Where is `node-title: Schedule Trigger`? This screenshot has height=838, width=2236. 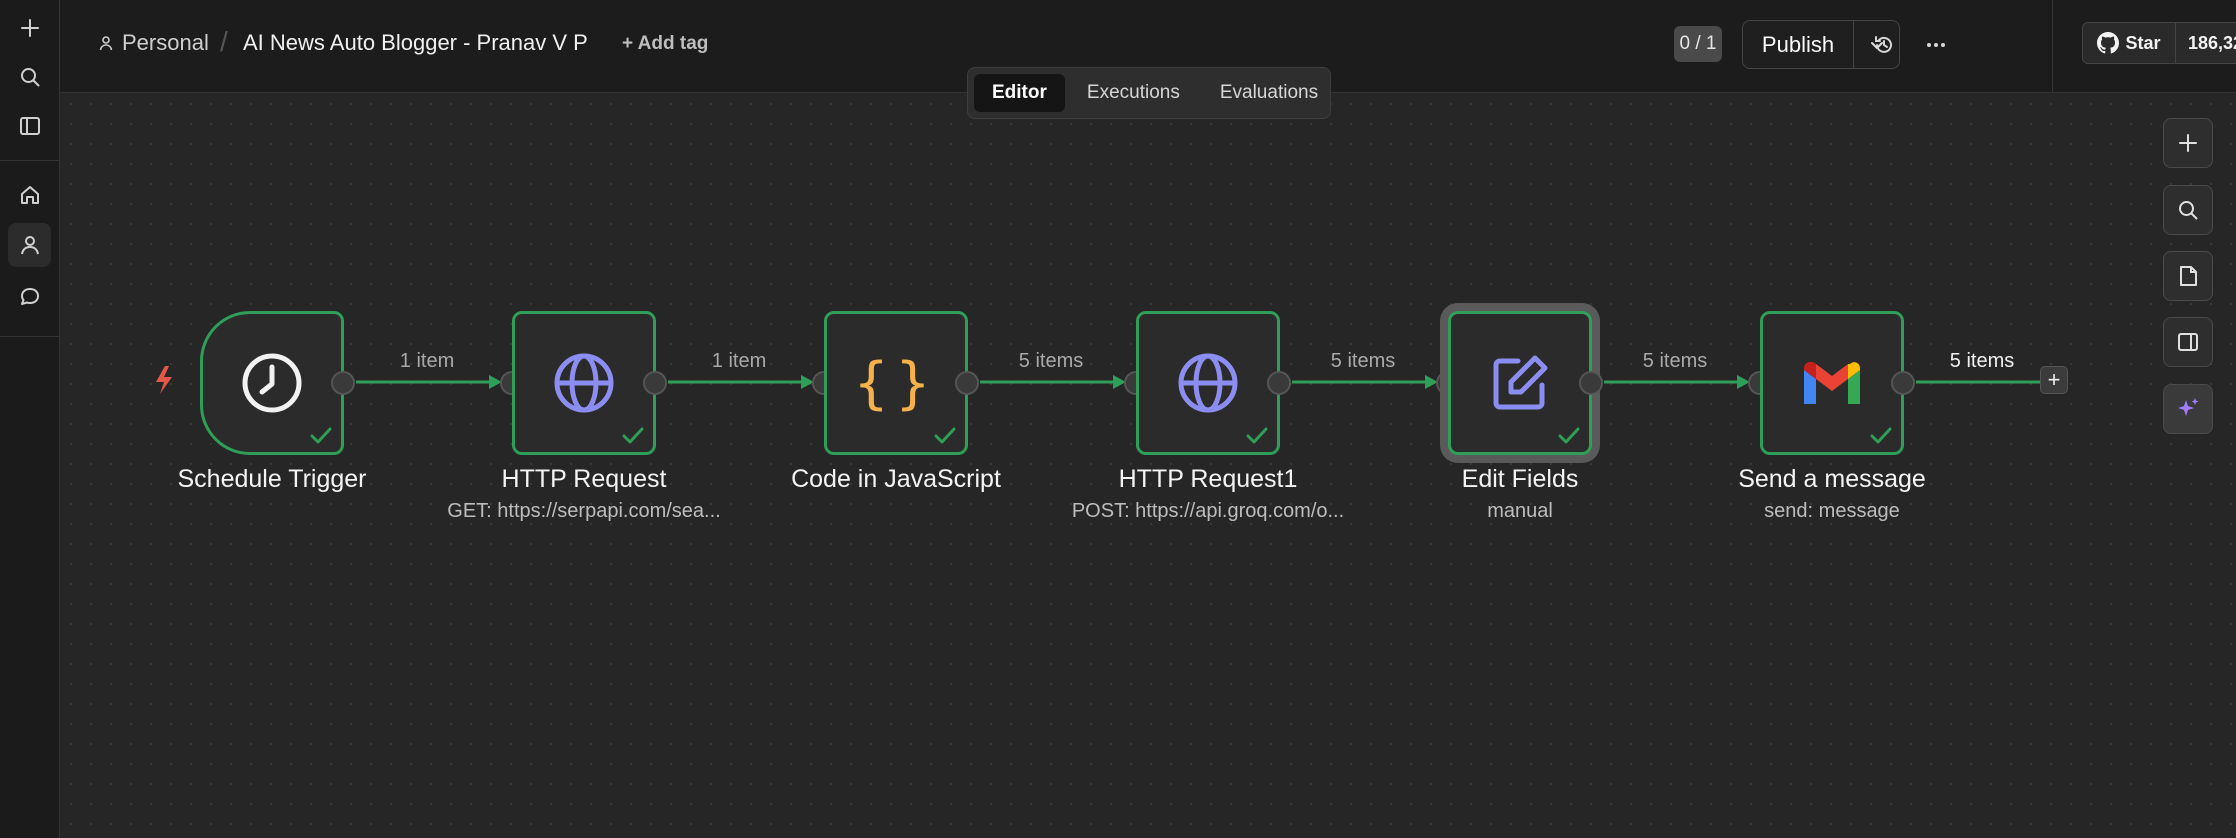 node-title: Schedule Trigger is located at coordinates (272, 479).